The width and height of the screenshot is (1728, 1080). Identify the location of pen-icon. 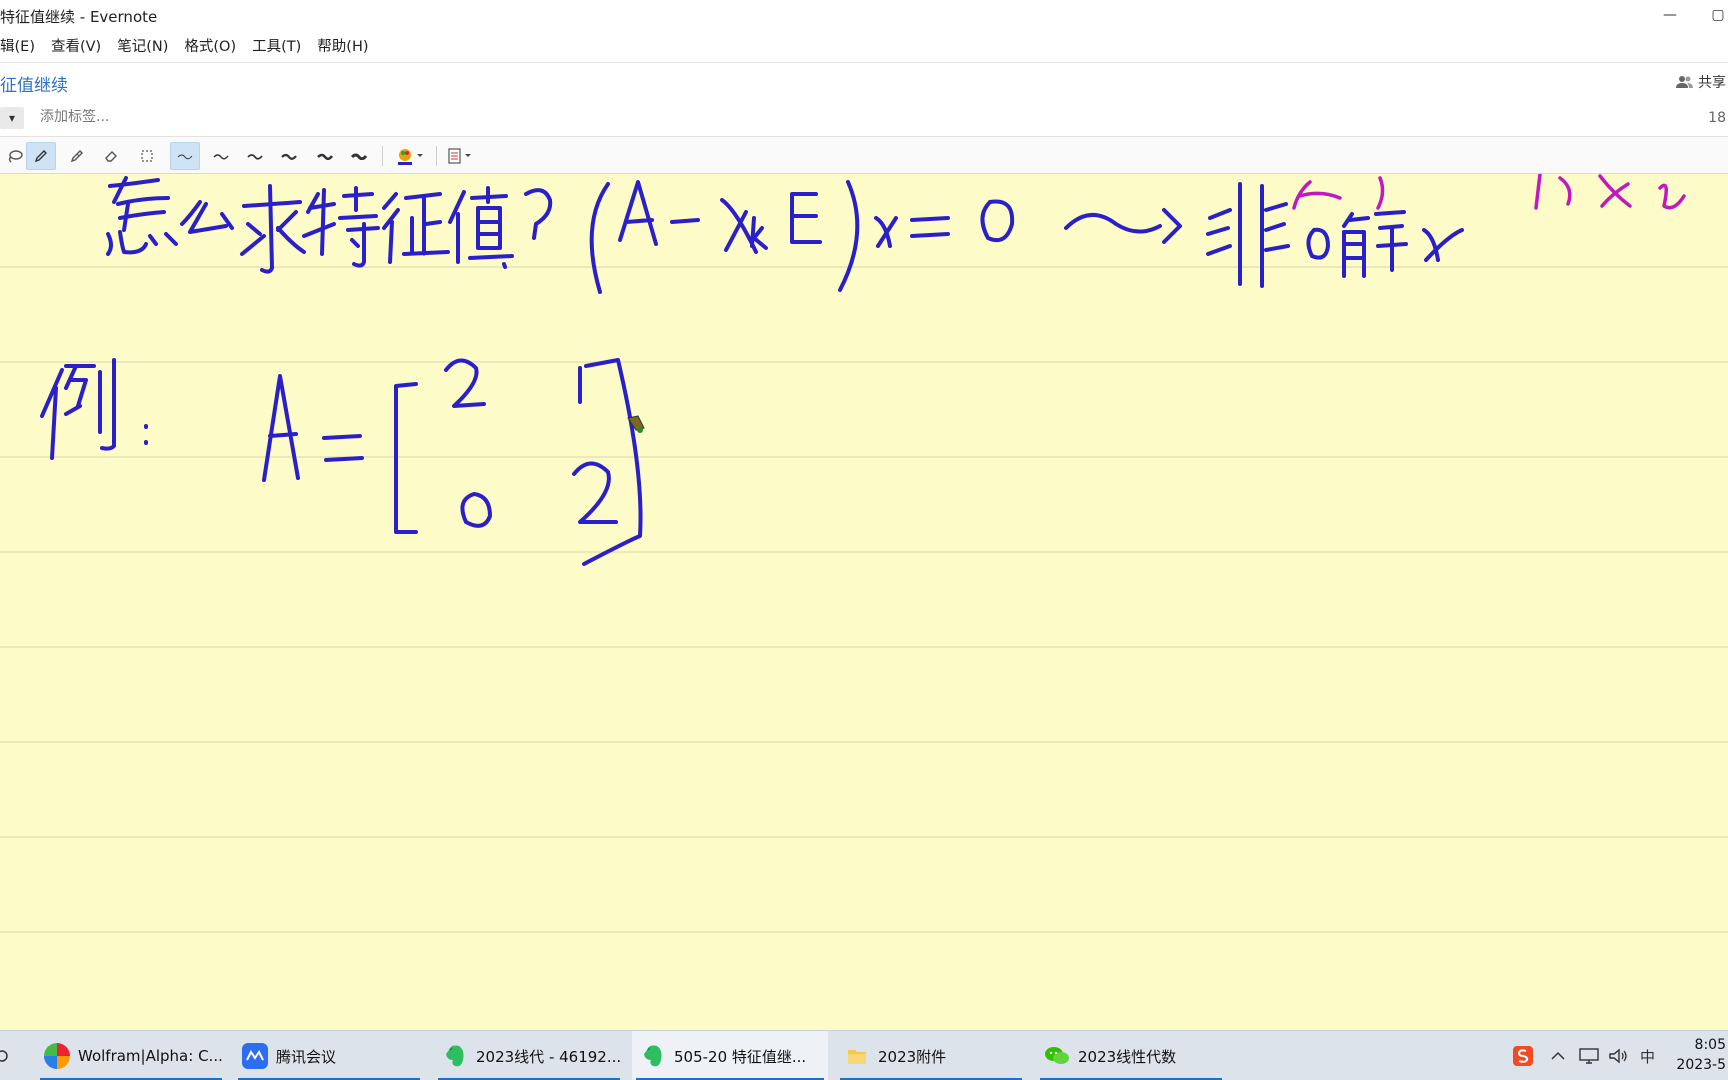
(41, 156).